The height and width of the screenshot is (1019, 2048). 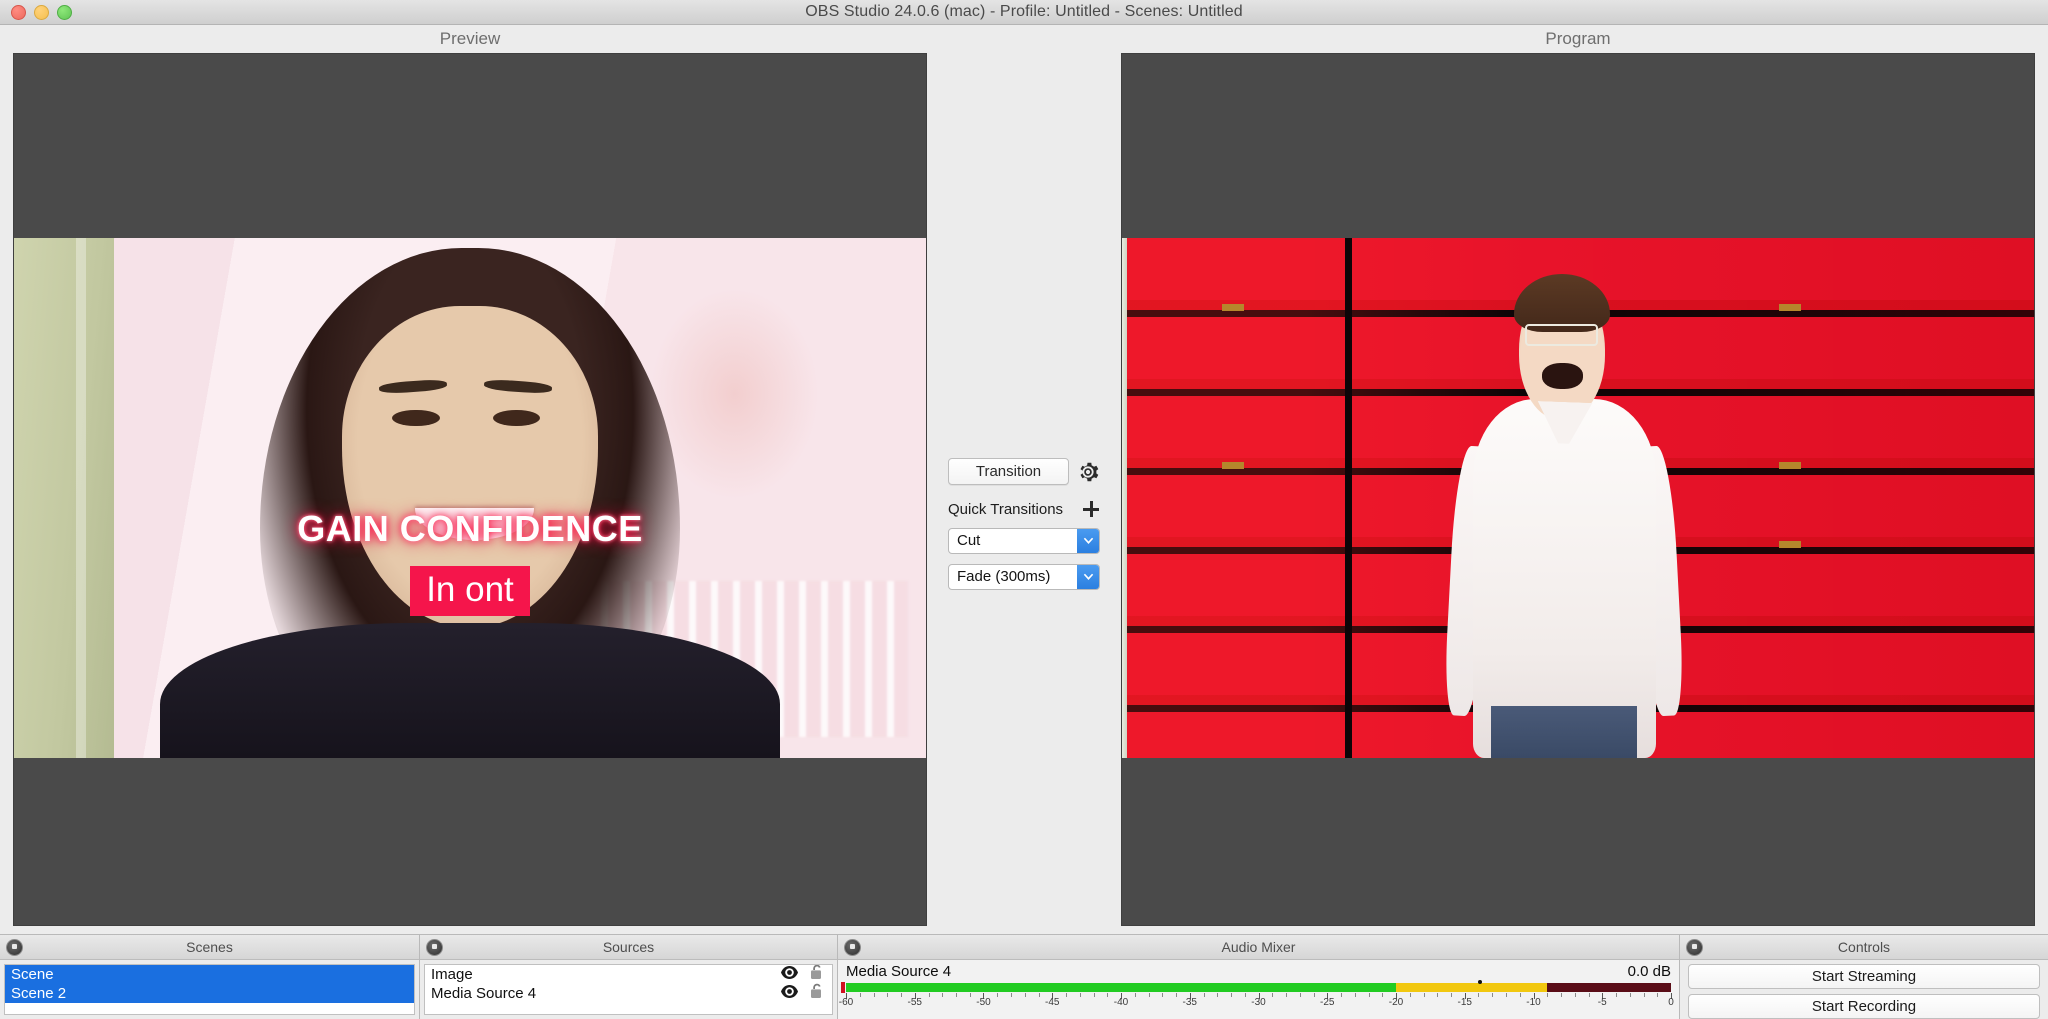 I want to click on preview-overlay-title: GAIN CONFIDENCE, so click(x=470, y=529).